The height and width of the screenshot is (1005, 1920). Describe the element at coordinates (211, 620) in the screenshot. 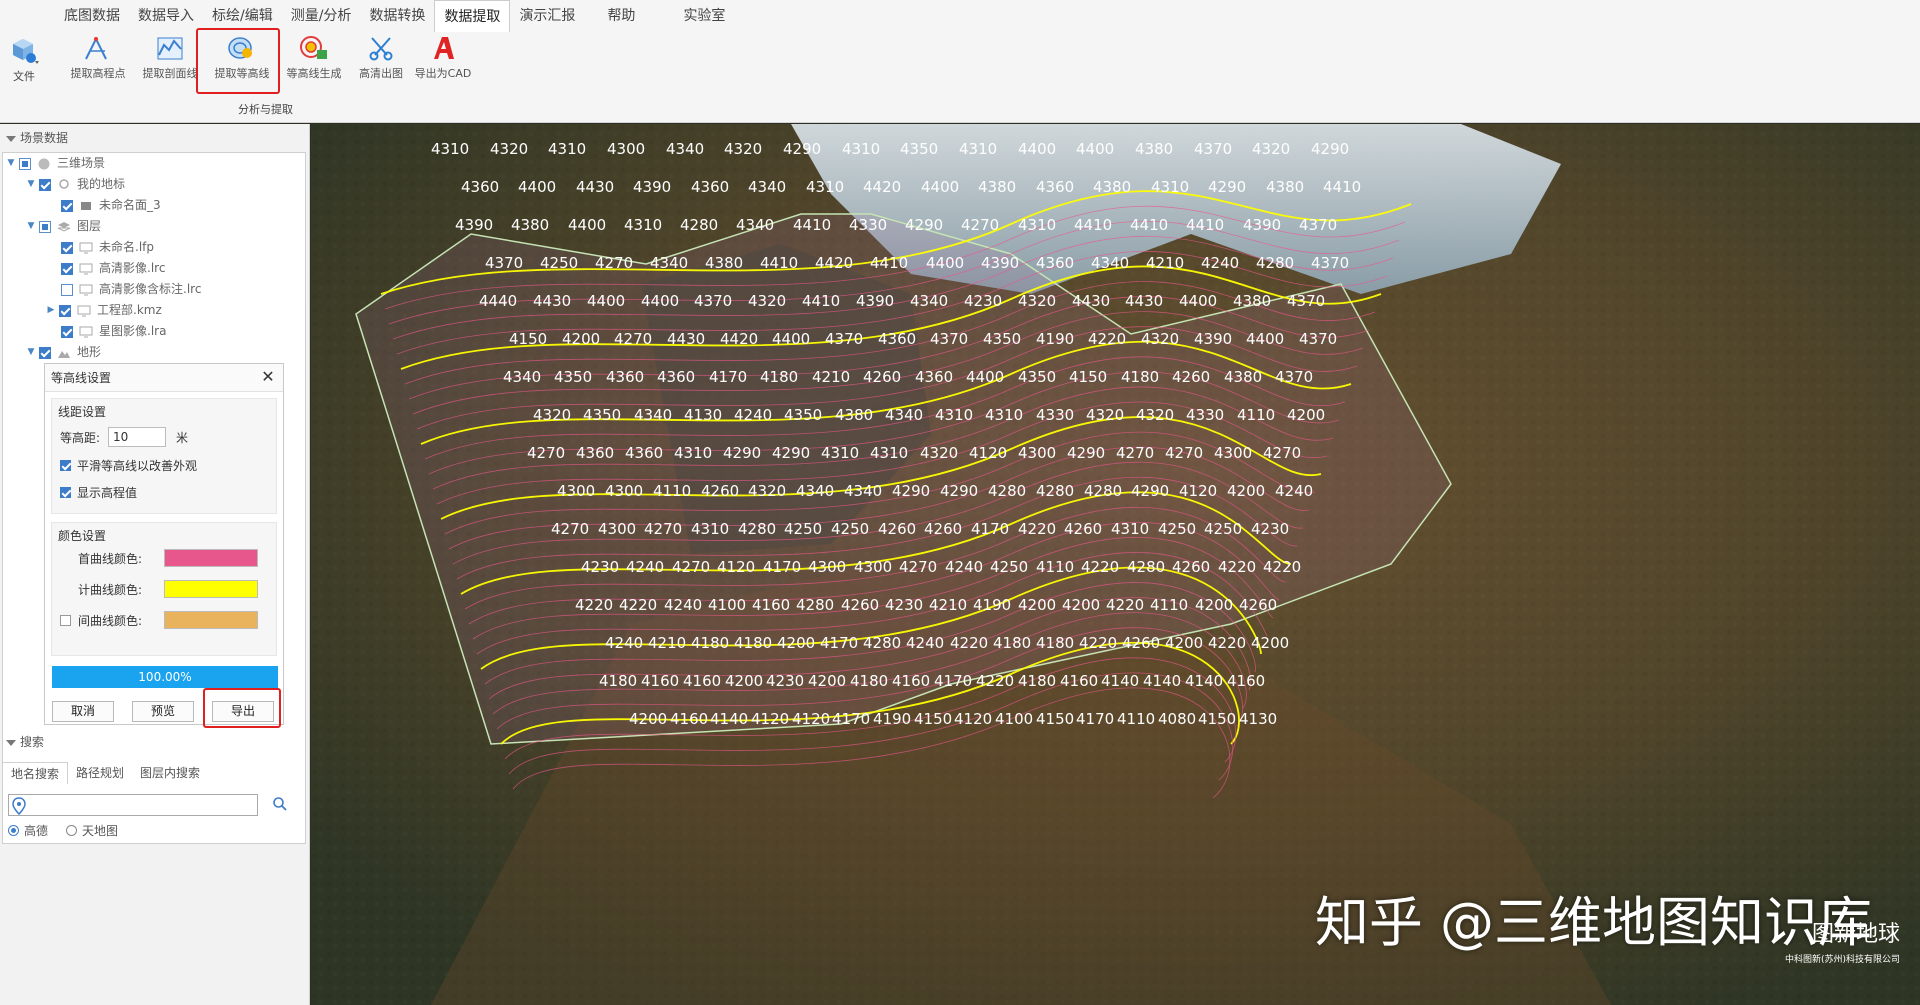

I see `inter-color-swatch` at that location.